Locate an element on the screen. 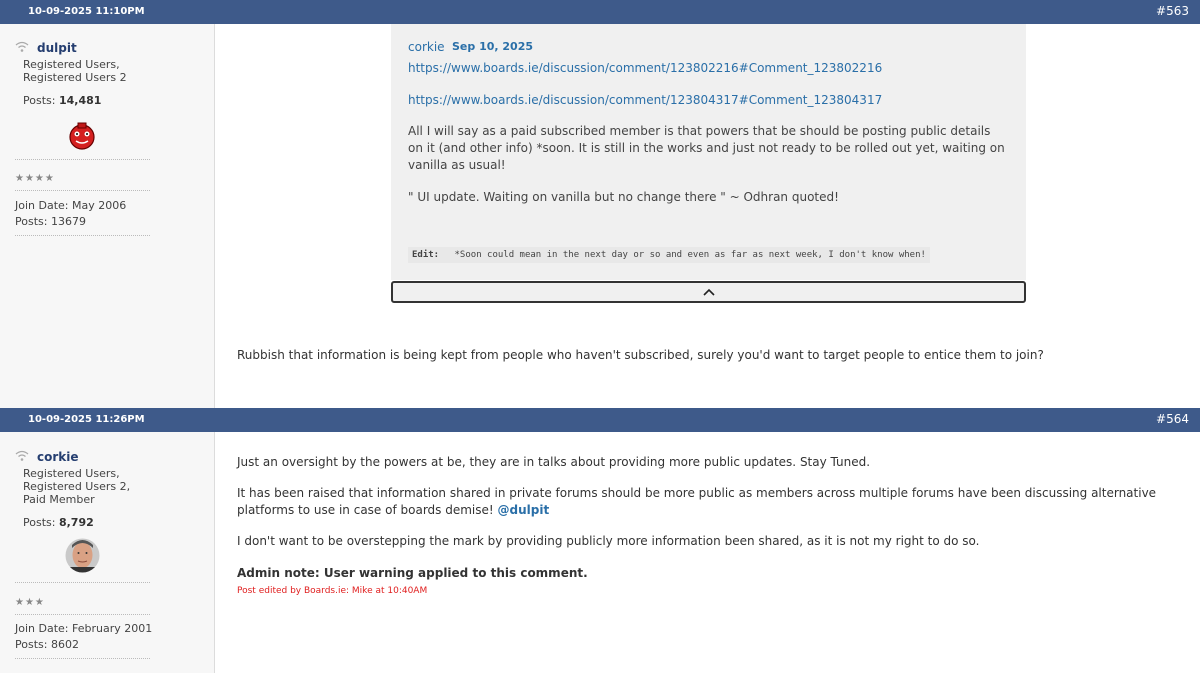 Image resolution: width=1200 pixels, height=673 pixels. quote-date-link: Sep 10, 2025 is located at coordinates (492, 46).